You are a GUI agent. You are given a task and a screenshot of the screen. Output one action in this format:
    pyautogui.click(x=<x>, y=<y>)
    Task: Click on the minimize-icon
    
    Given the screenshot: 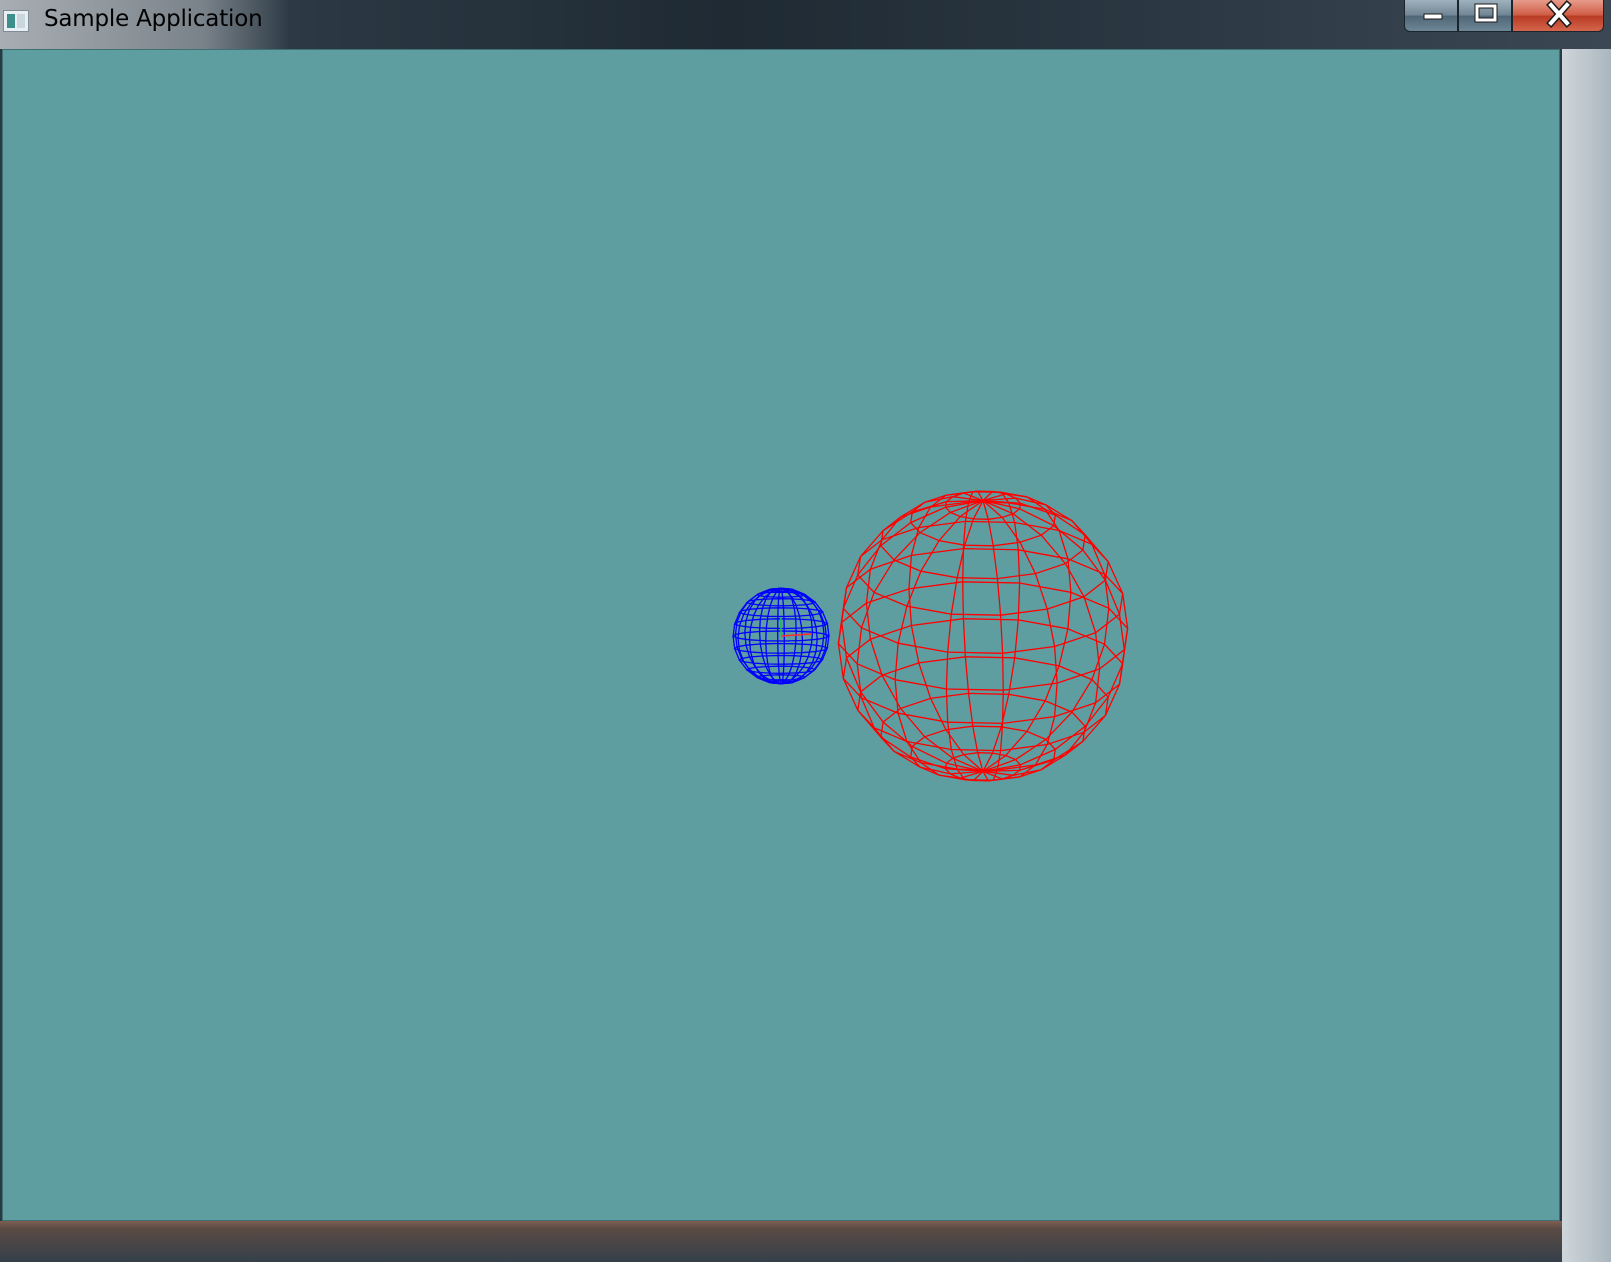 What is the action you would take?
    pyautogui.click(x=1433, y=16)
    